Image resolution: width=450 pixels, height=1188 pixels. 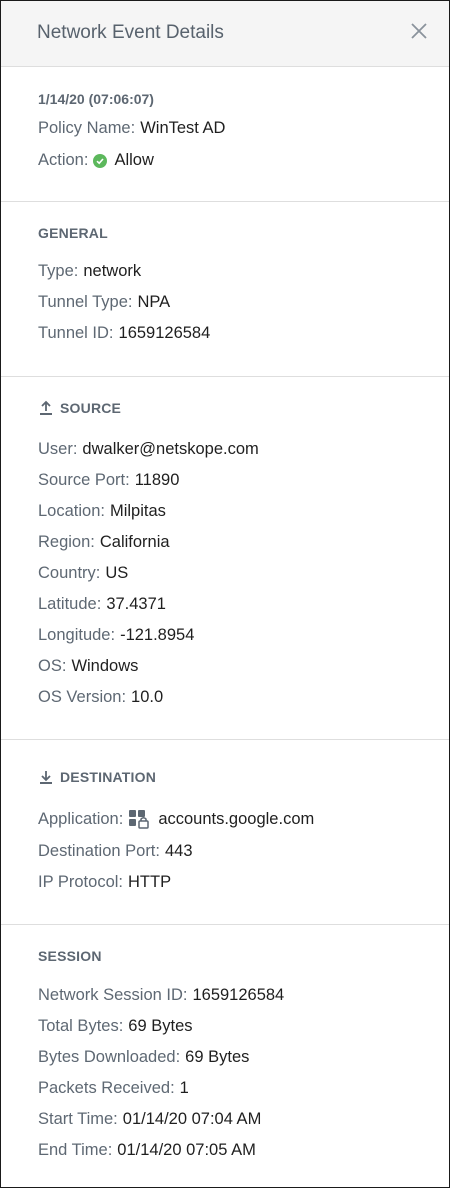 I want to click on start-time-value: 01/14/20 07:04 AM, so click(x=192, y=1119).